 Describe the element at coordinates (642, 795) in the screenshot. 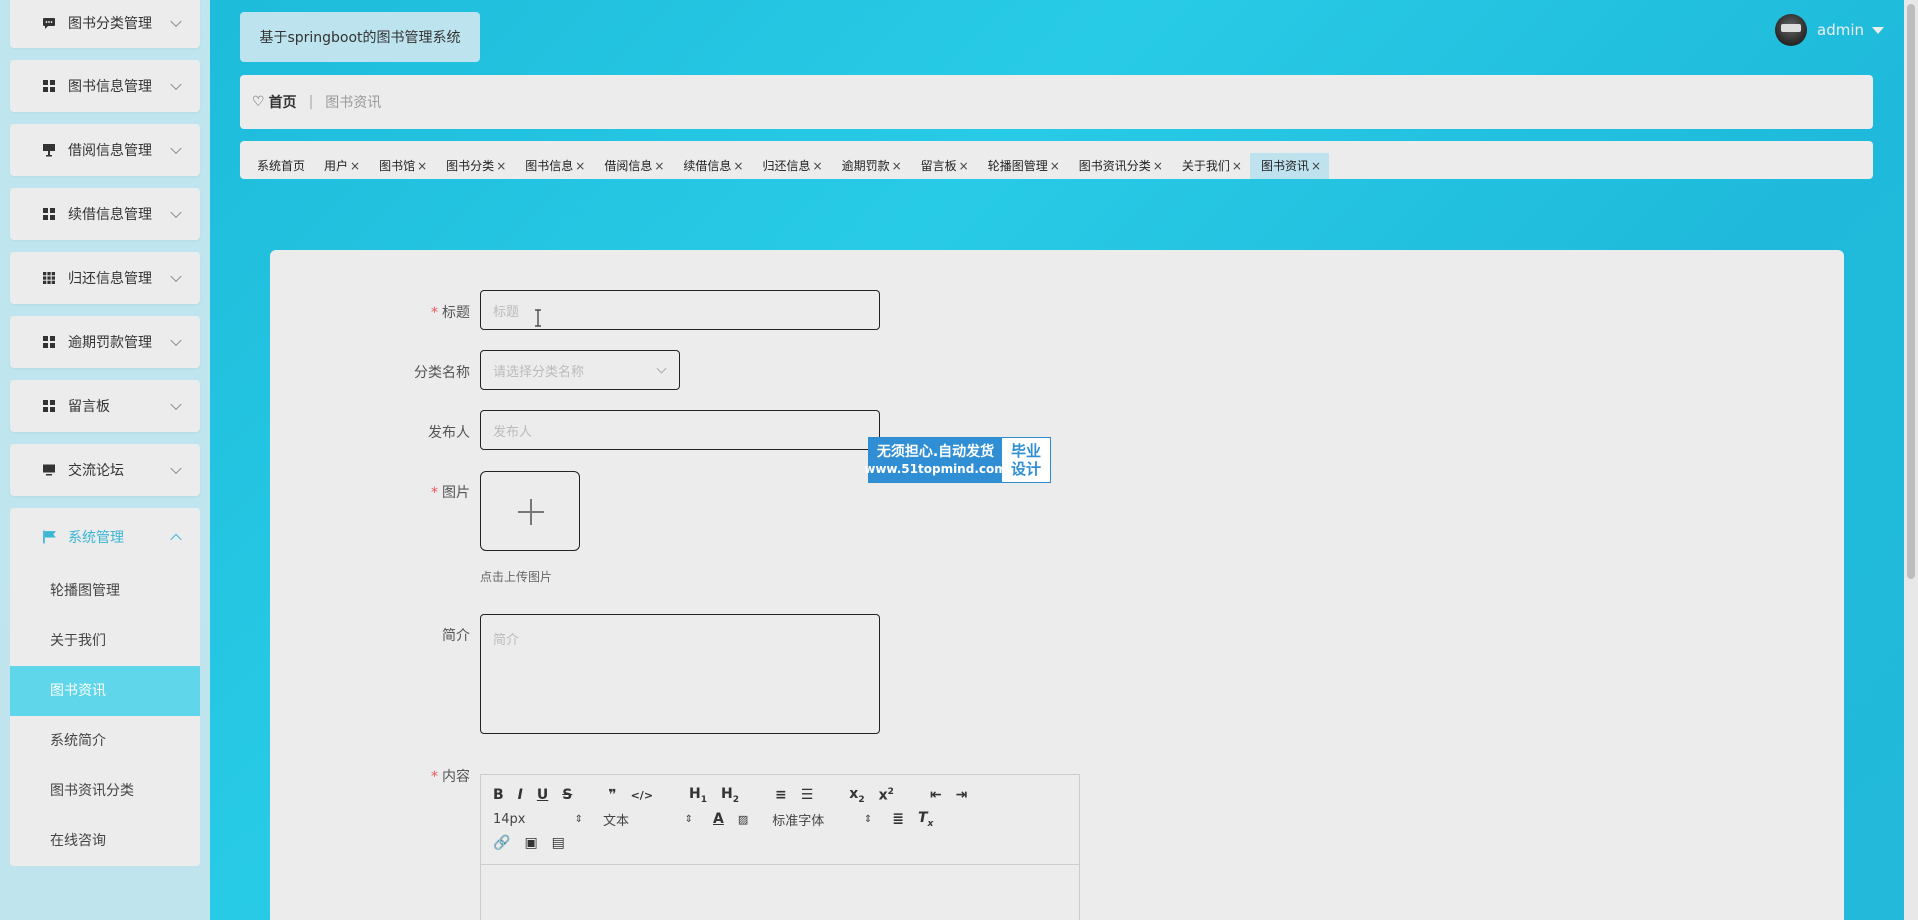

I see `code-icon: </>` at that location.